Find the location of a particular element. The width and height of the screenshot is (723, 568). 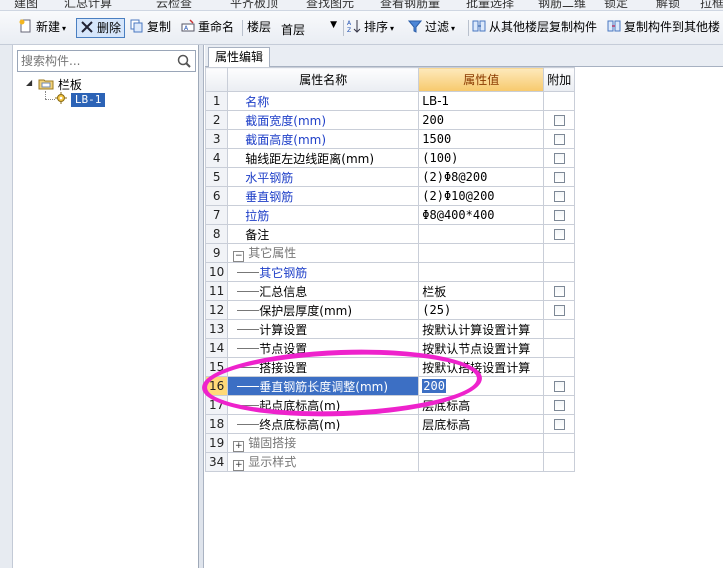

property-row: 11 汇总信息 栏板 is located at coordinates (390, 291).